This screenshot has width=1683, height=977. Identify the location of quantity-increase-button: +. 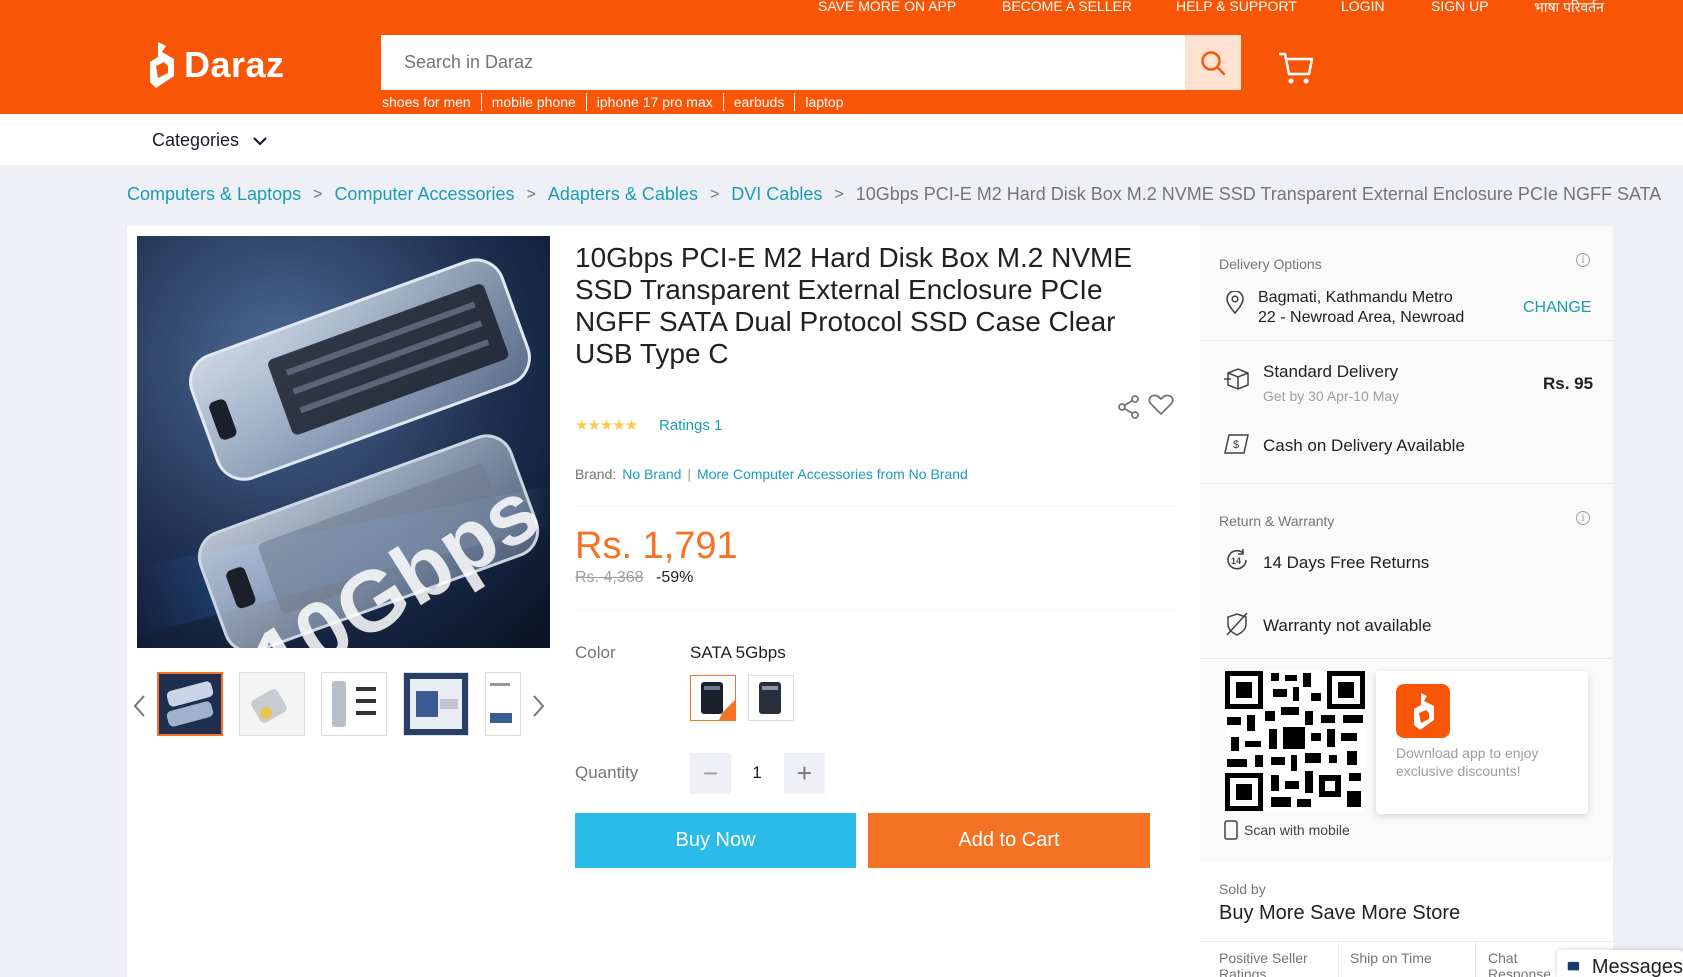
(804, 773).